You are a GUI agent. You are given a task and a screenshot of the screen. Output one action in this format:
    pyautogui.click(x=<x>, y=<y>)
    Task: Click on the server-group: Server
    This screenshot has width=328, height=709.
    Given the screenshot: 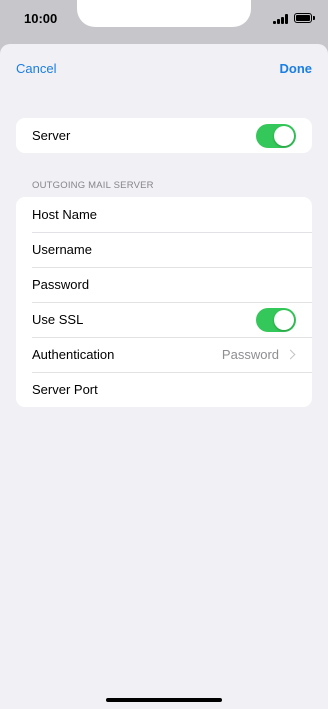 What is the action you would take?
    pyautogui.click(x=164, y=135)
    